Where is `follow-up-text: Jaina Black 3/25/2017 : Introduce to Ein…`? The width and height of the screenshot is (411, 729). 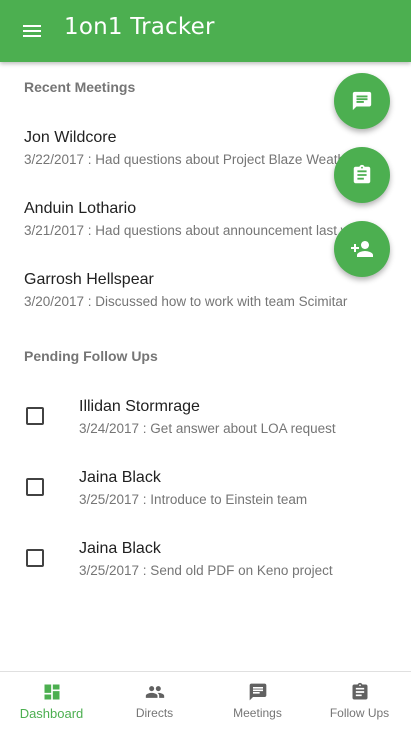
follow-up-text: Jaina Black 3/25/2017 : Introduce to Ein… is located at coordinates (193, 488).